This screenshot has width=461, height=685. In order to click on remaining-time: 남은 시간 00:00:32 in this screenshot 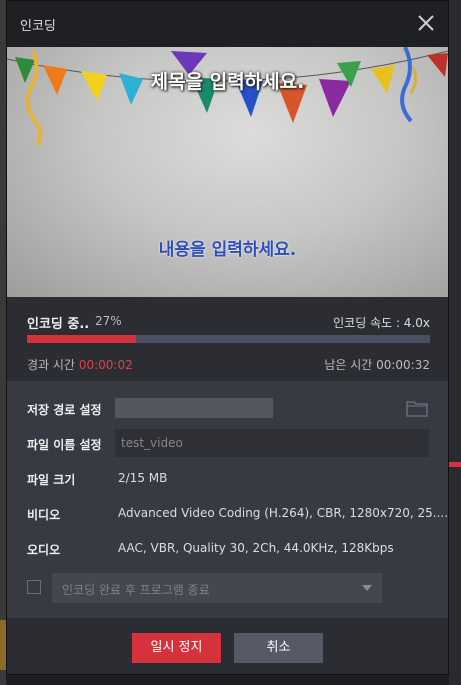, I will do `click(377, 365)`.